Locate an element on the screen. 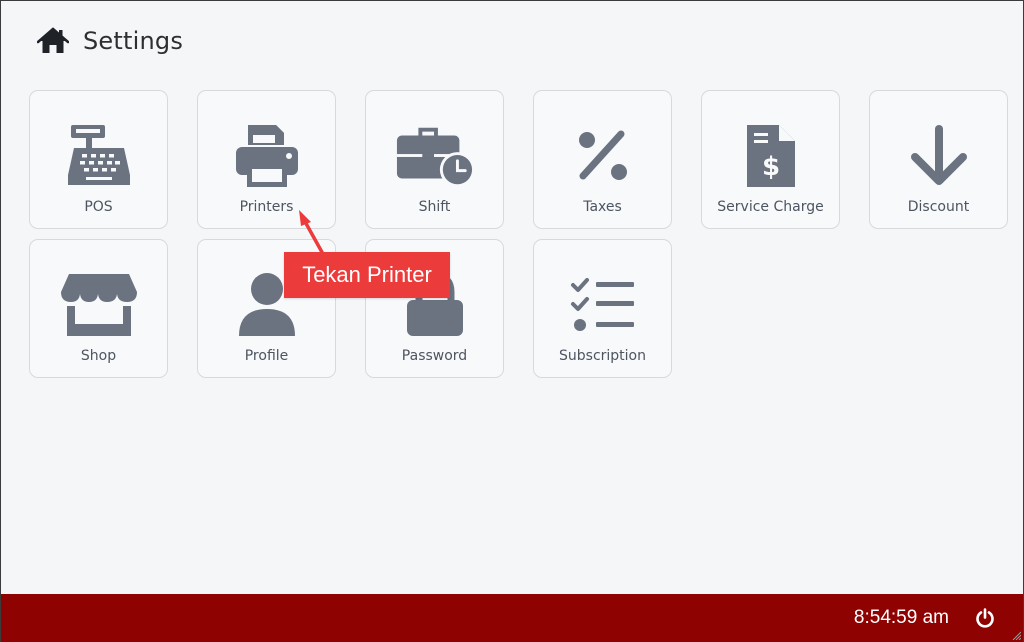  tile-label: Service Charge is located at coordinates (770, 207).